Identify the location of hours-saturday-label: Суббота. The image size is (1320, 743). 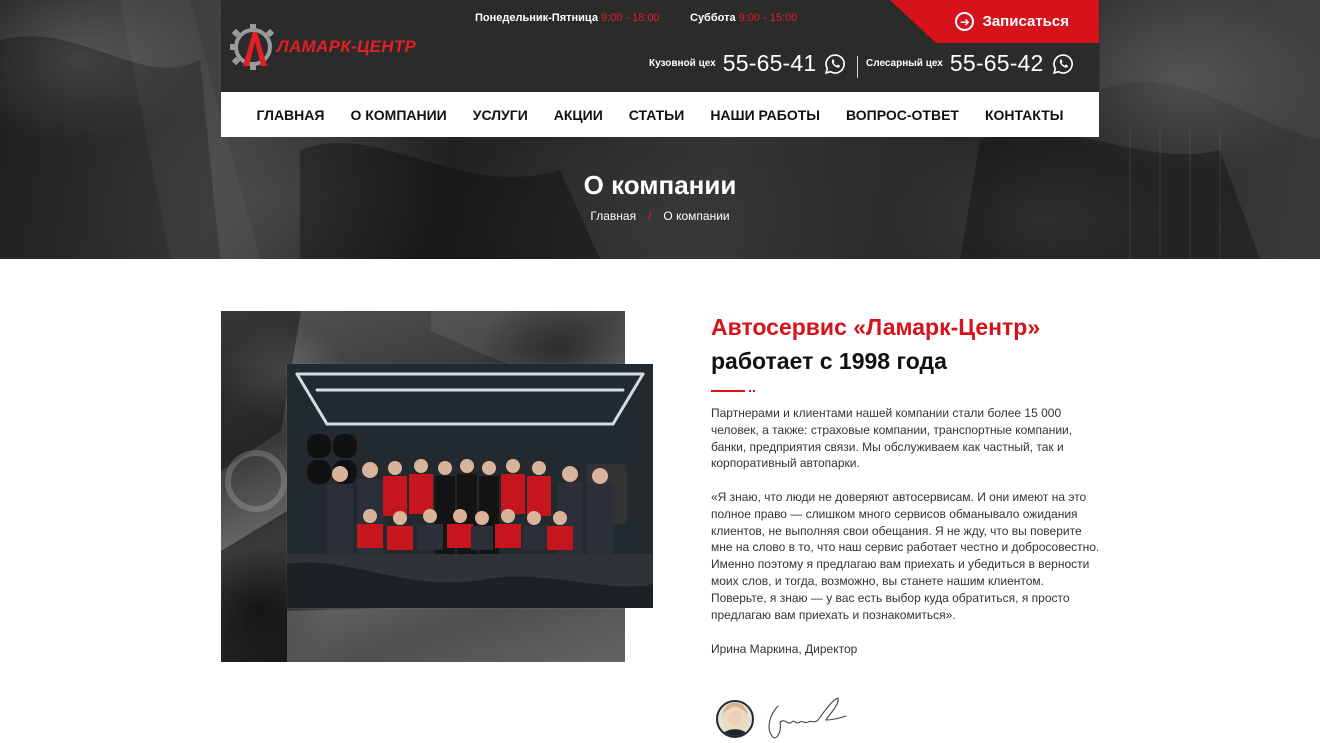
(713, 18).